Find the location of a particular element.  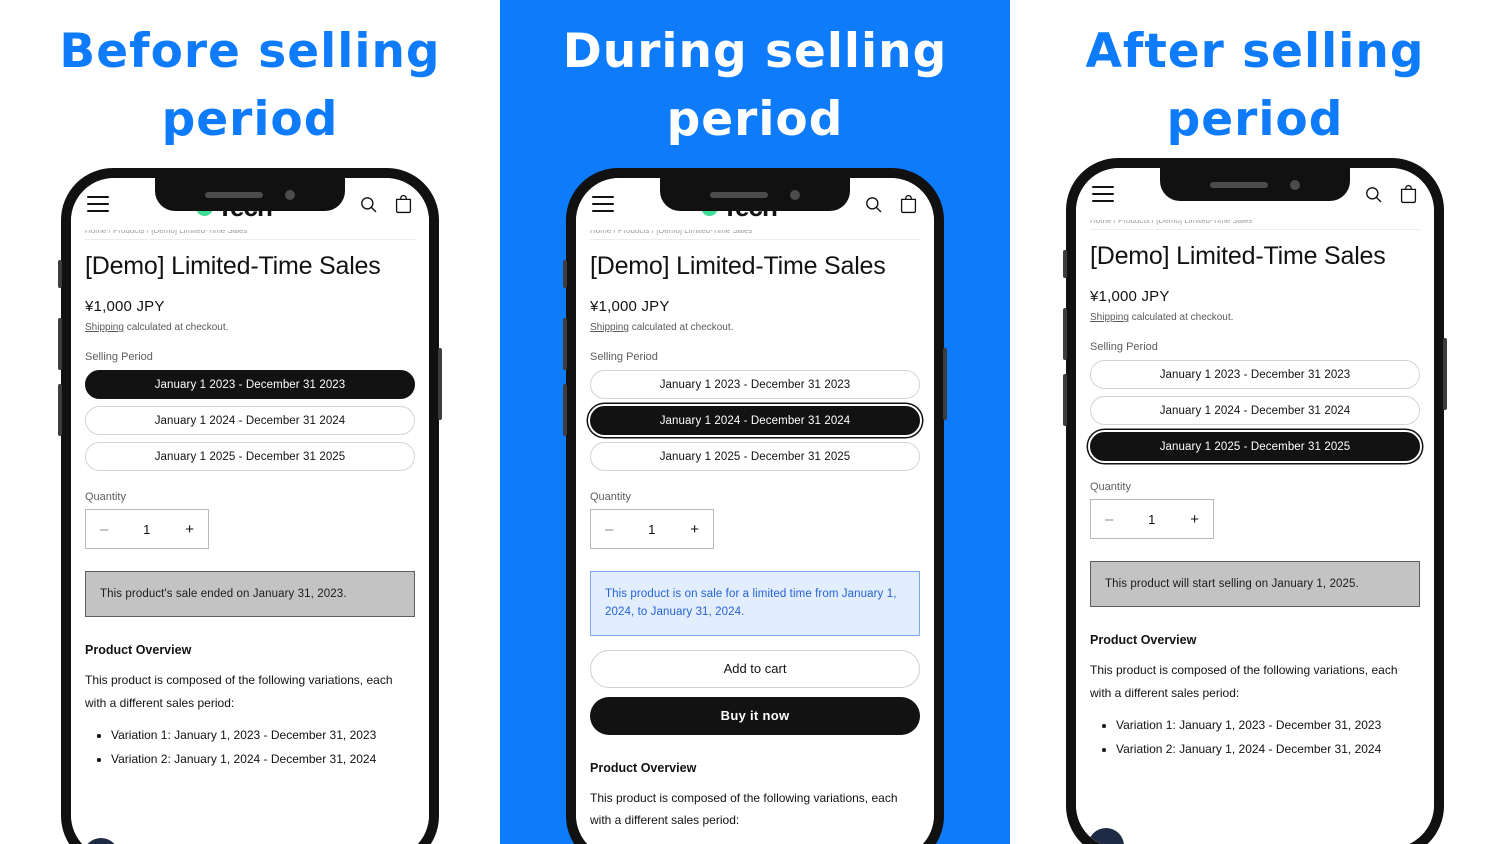

product-price: ¥1,000 JPY is located at coordinates (1130, 296).